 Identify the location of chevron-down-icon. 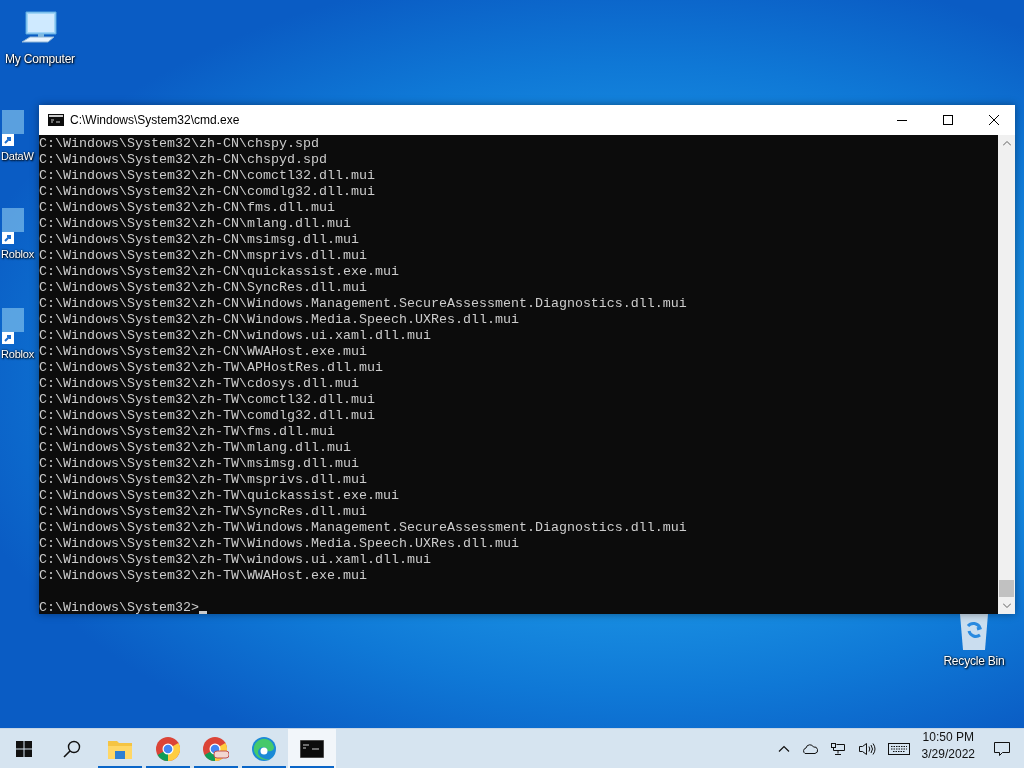
(1006, 605).